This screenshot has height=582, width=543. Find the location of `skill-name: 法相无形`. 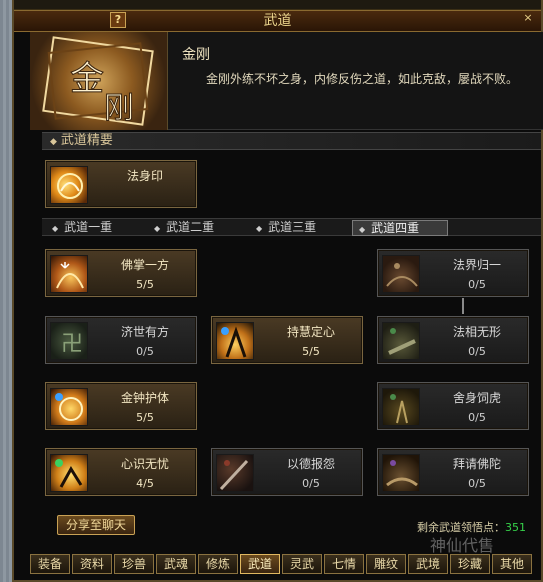

skill-name: 法相无形 is located at coordinates (476, 332).